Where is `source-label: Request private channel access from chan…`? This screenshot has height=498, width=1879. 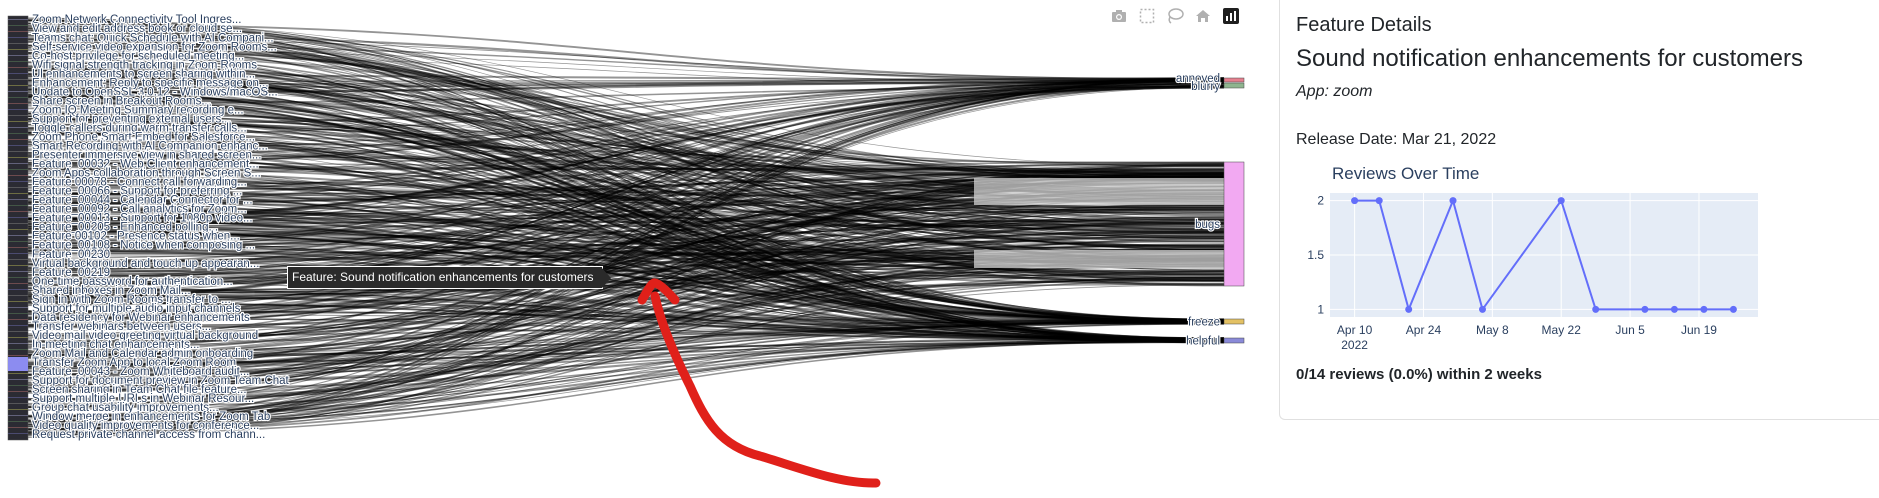 source-label: Request private channel access from chan… is located at coordinates (148, 435).